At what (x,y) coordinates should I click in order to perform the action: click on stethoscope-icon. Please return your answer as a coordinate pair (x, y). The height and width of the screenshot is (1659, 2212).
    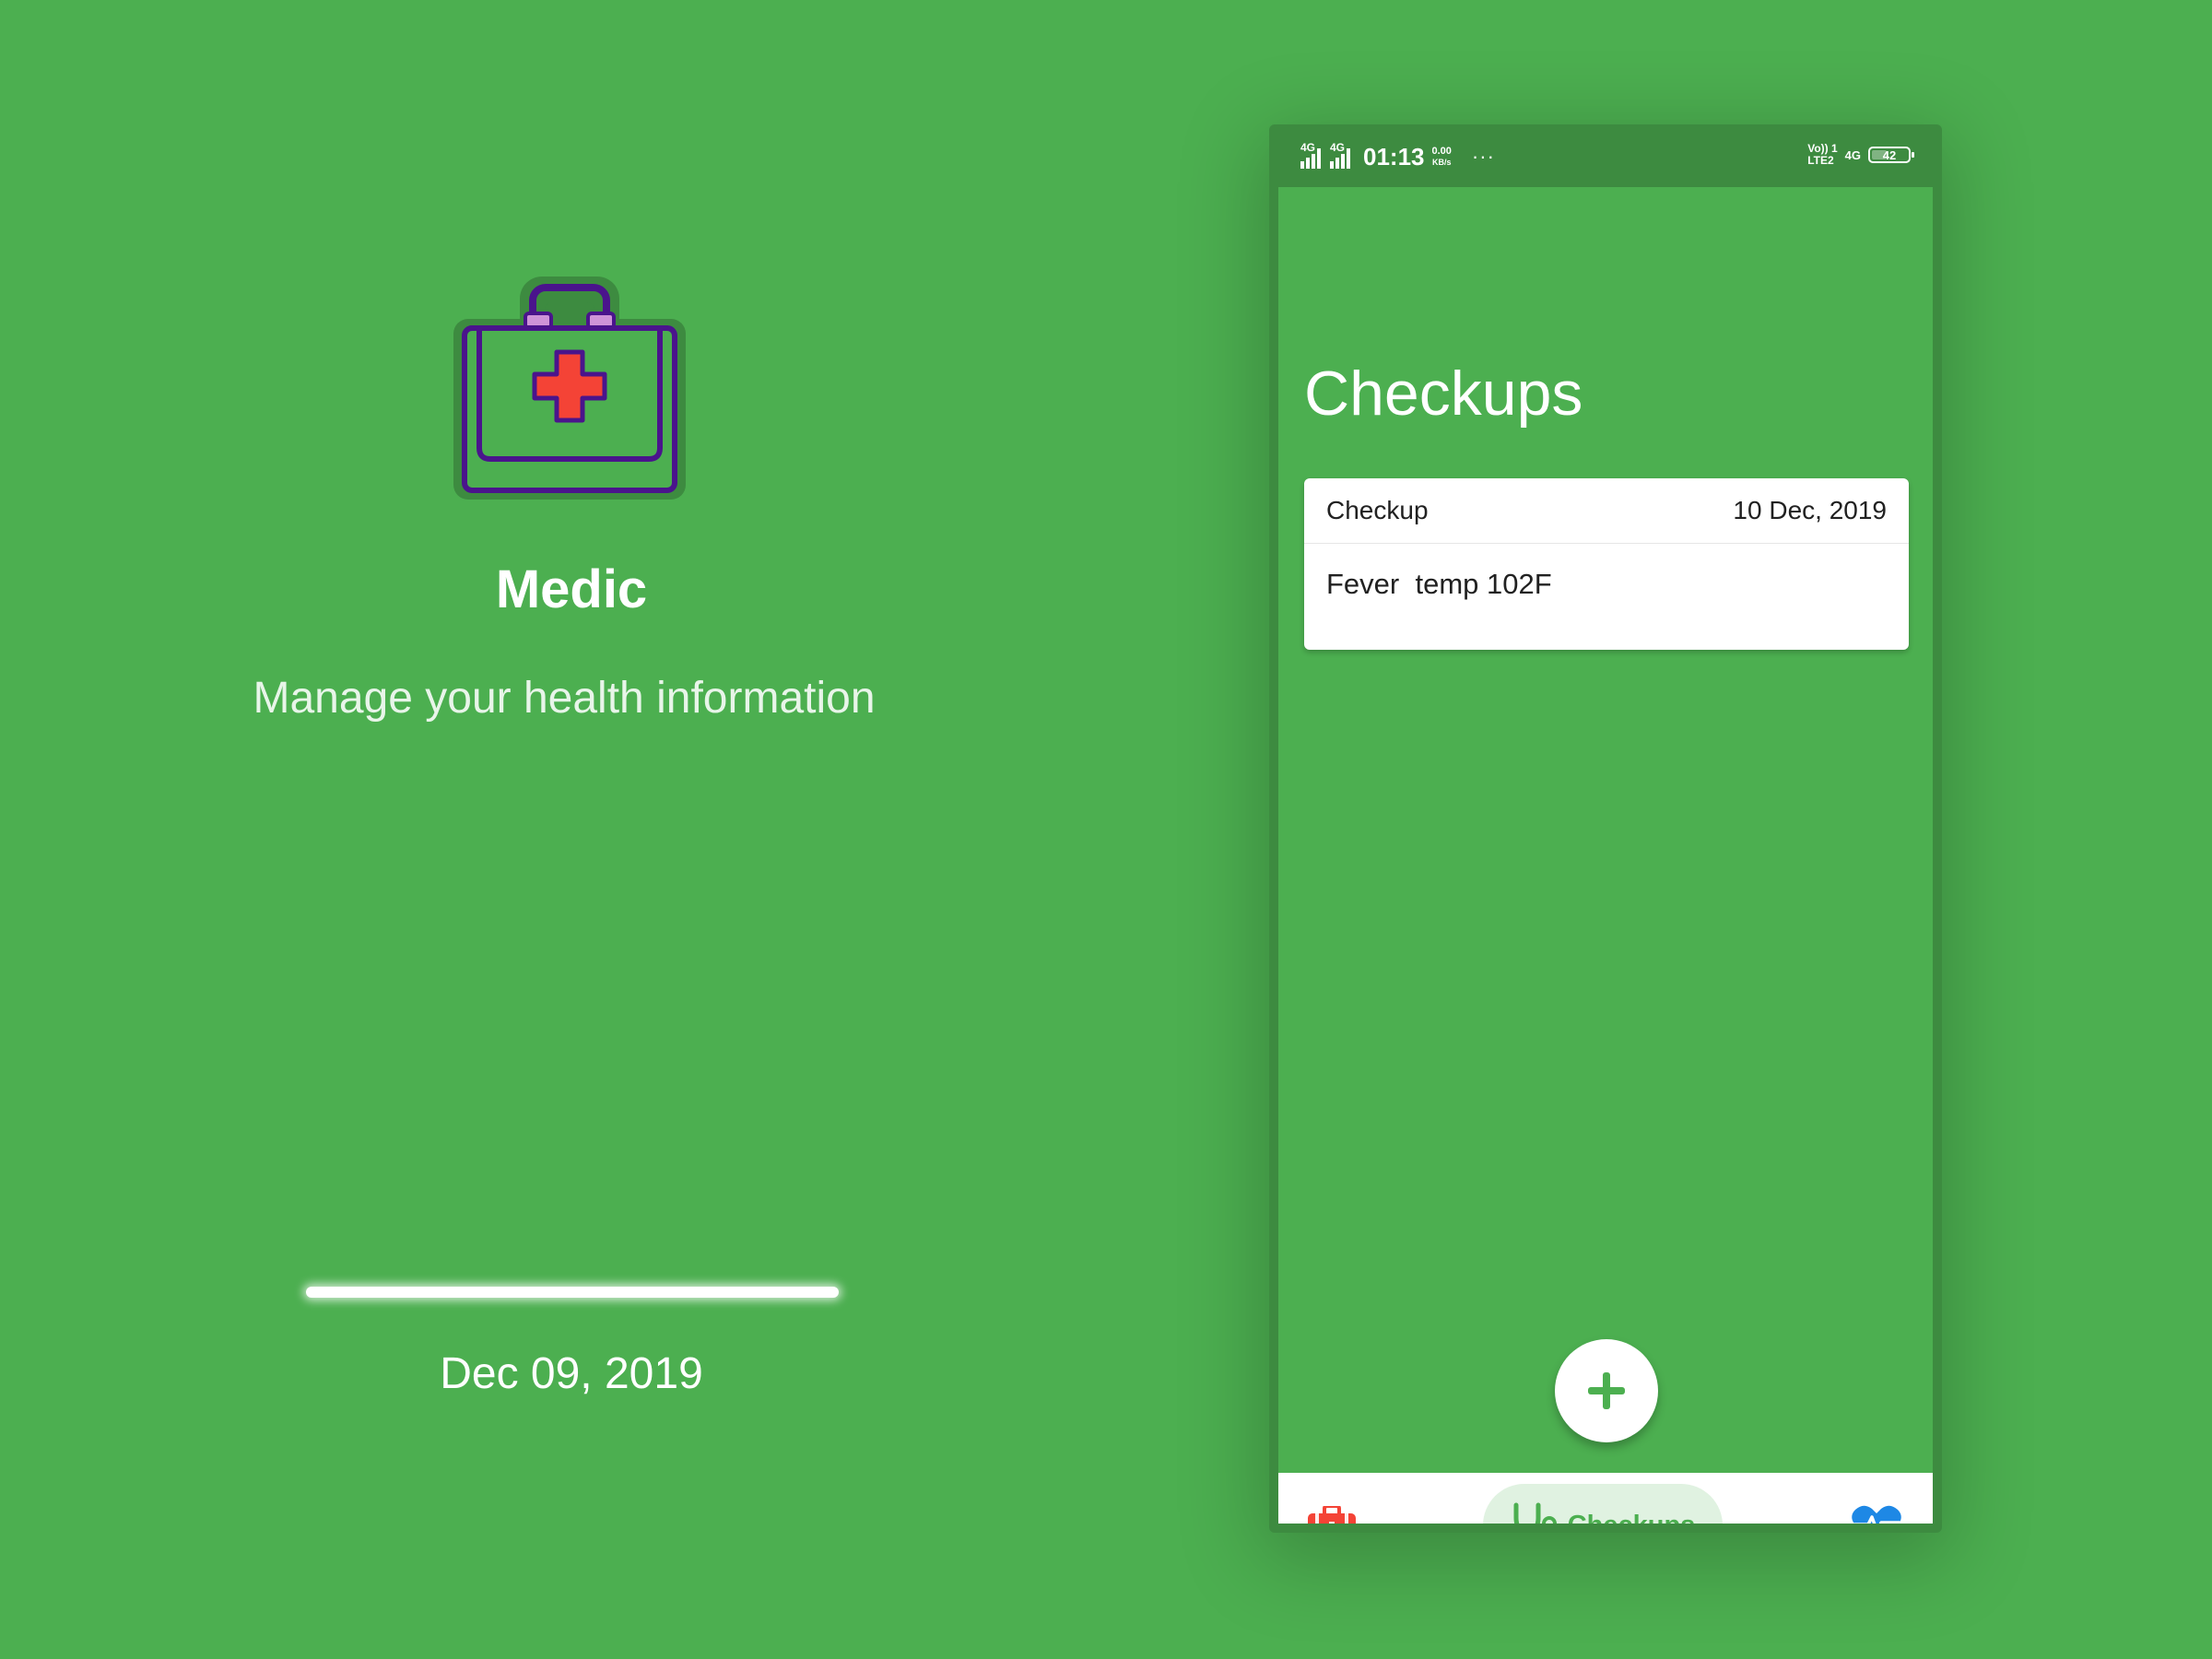
    Looking at the image, I should click on (1535, 1513).